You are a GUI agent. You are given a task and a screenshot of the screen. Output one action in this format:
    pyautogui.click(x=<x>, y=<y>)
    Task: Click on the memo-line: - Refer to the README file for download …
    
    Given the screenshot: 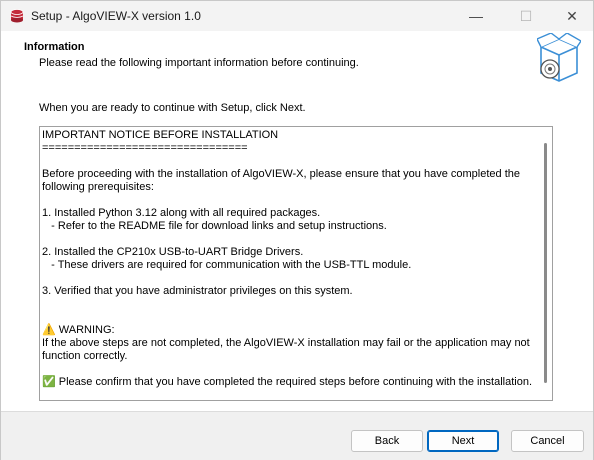 What is the action you would take?
    pyautogui.click(x=214, y=226)
    